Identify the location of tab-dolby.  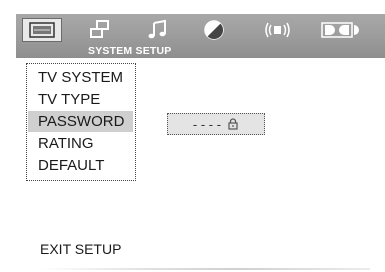
(340, 30).